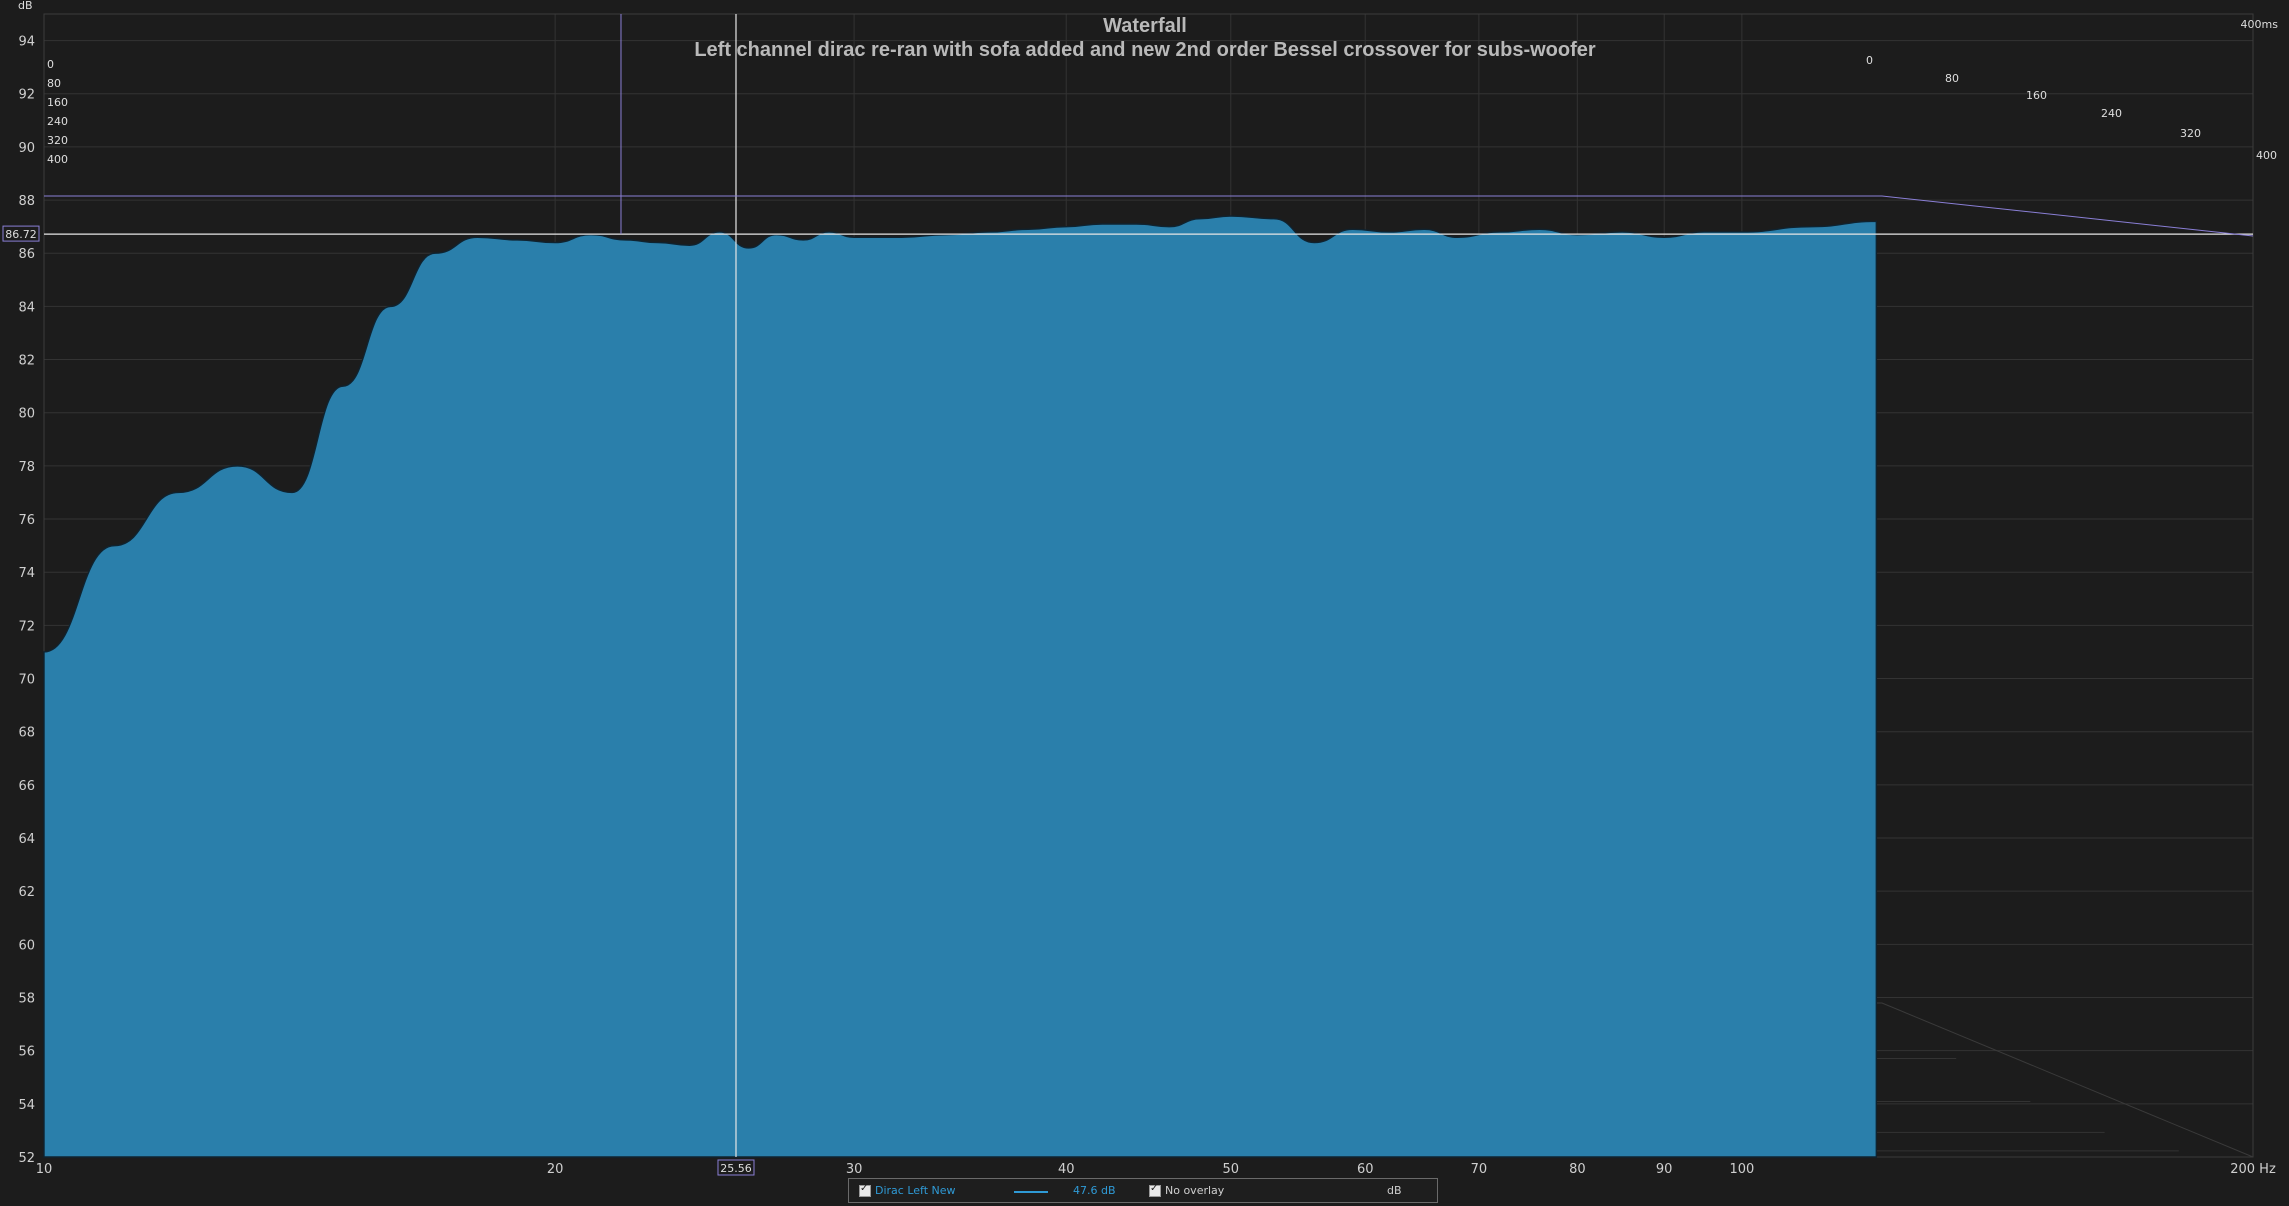  I want to click on y-tick-label: 80, so click(26, 414).